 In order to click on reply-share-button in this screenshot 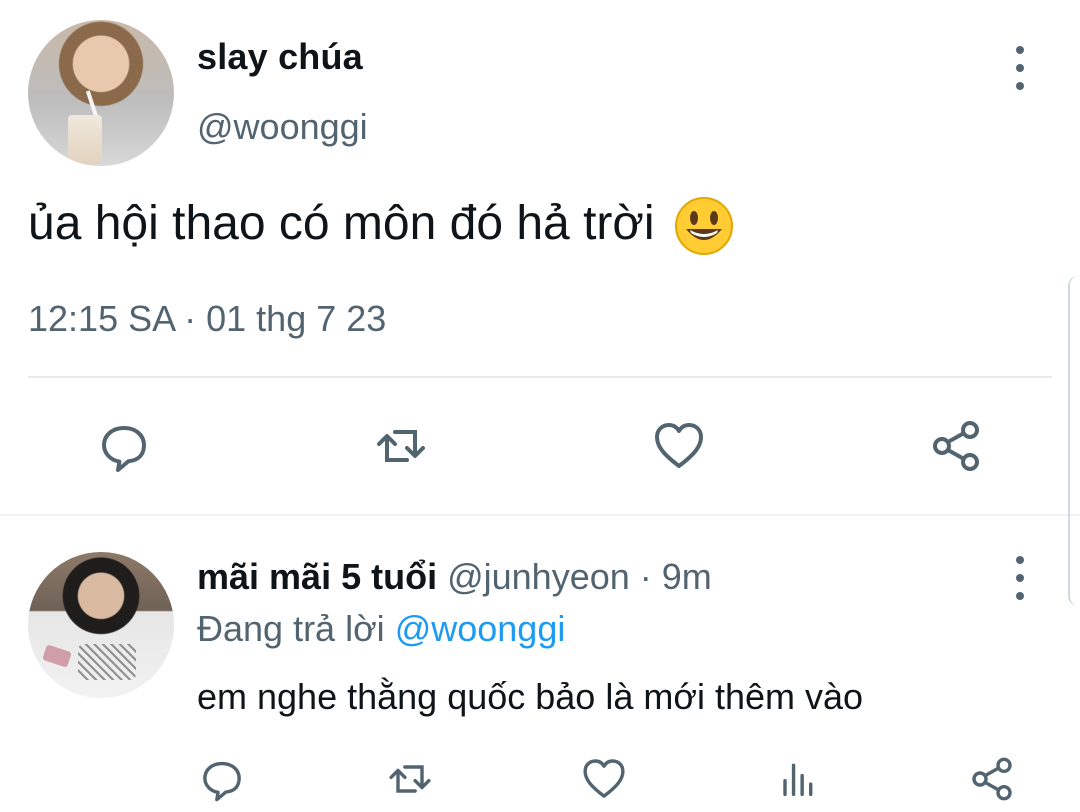, I will do `click(992, 779)`.